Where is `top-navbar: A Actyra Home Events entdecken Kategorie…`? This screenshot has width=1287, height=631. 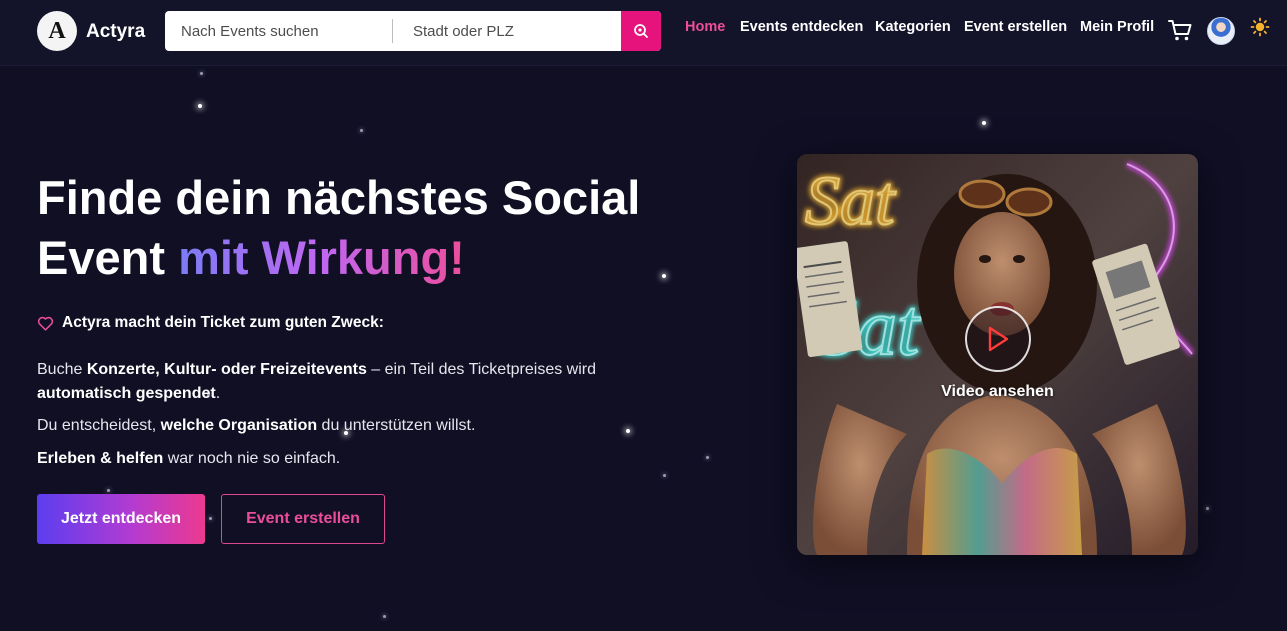 top-navbar: A Actyra Home Events entdecken Kategorie… is located at coordinates (643, 33).